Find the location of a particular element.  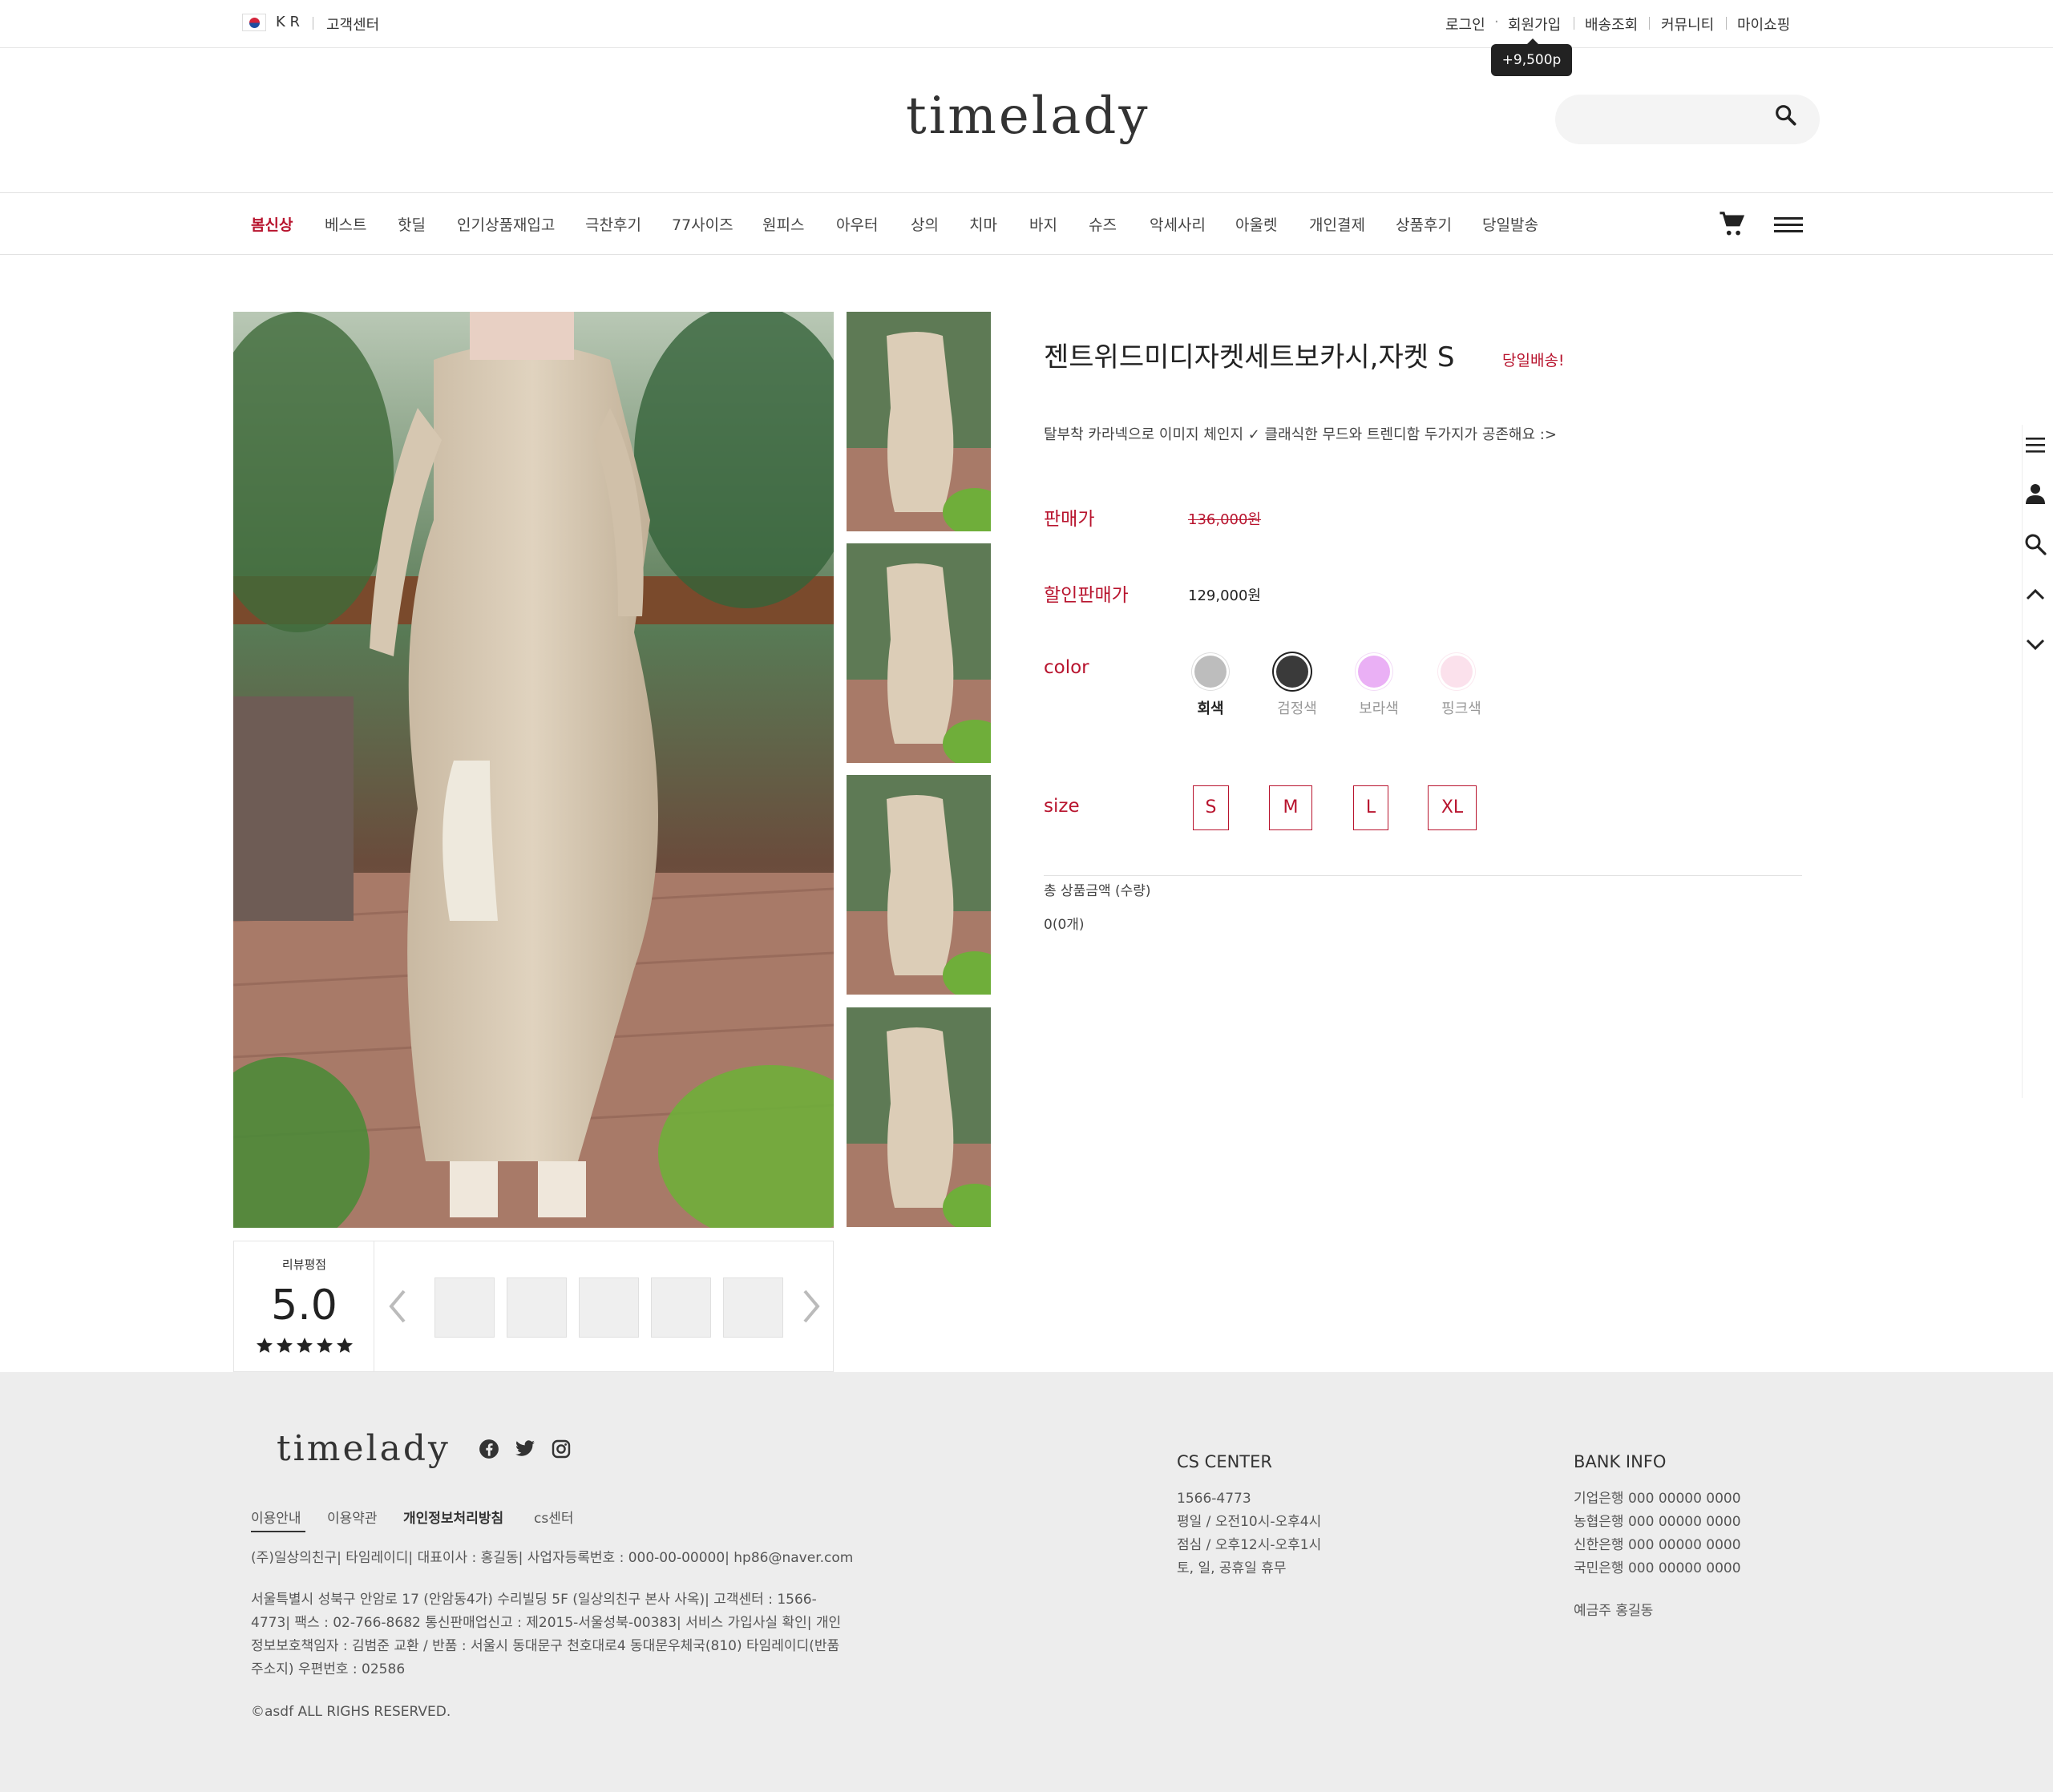

facebook-icon is located at coordinates (489, 1449).